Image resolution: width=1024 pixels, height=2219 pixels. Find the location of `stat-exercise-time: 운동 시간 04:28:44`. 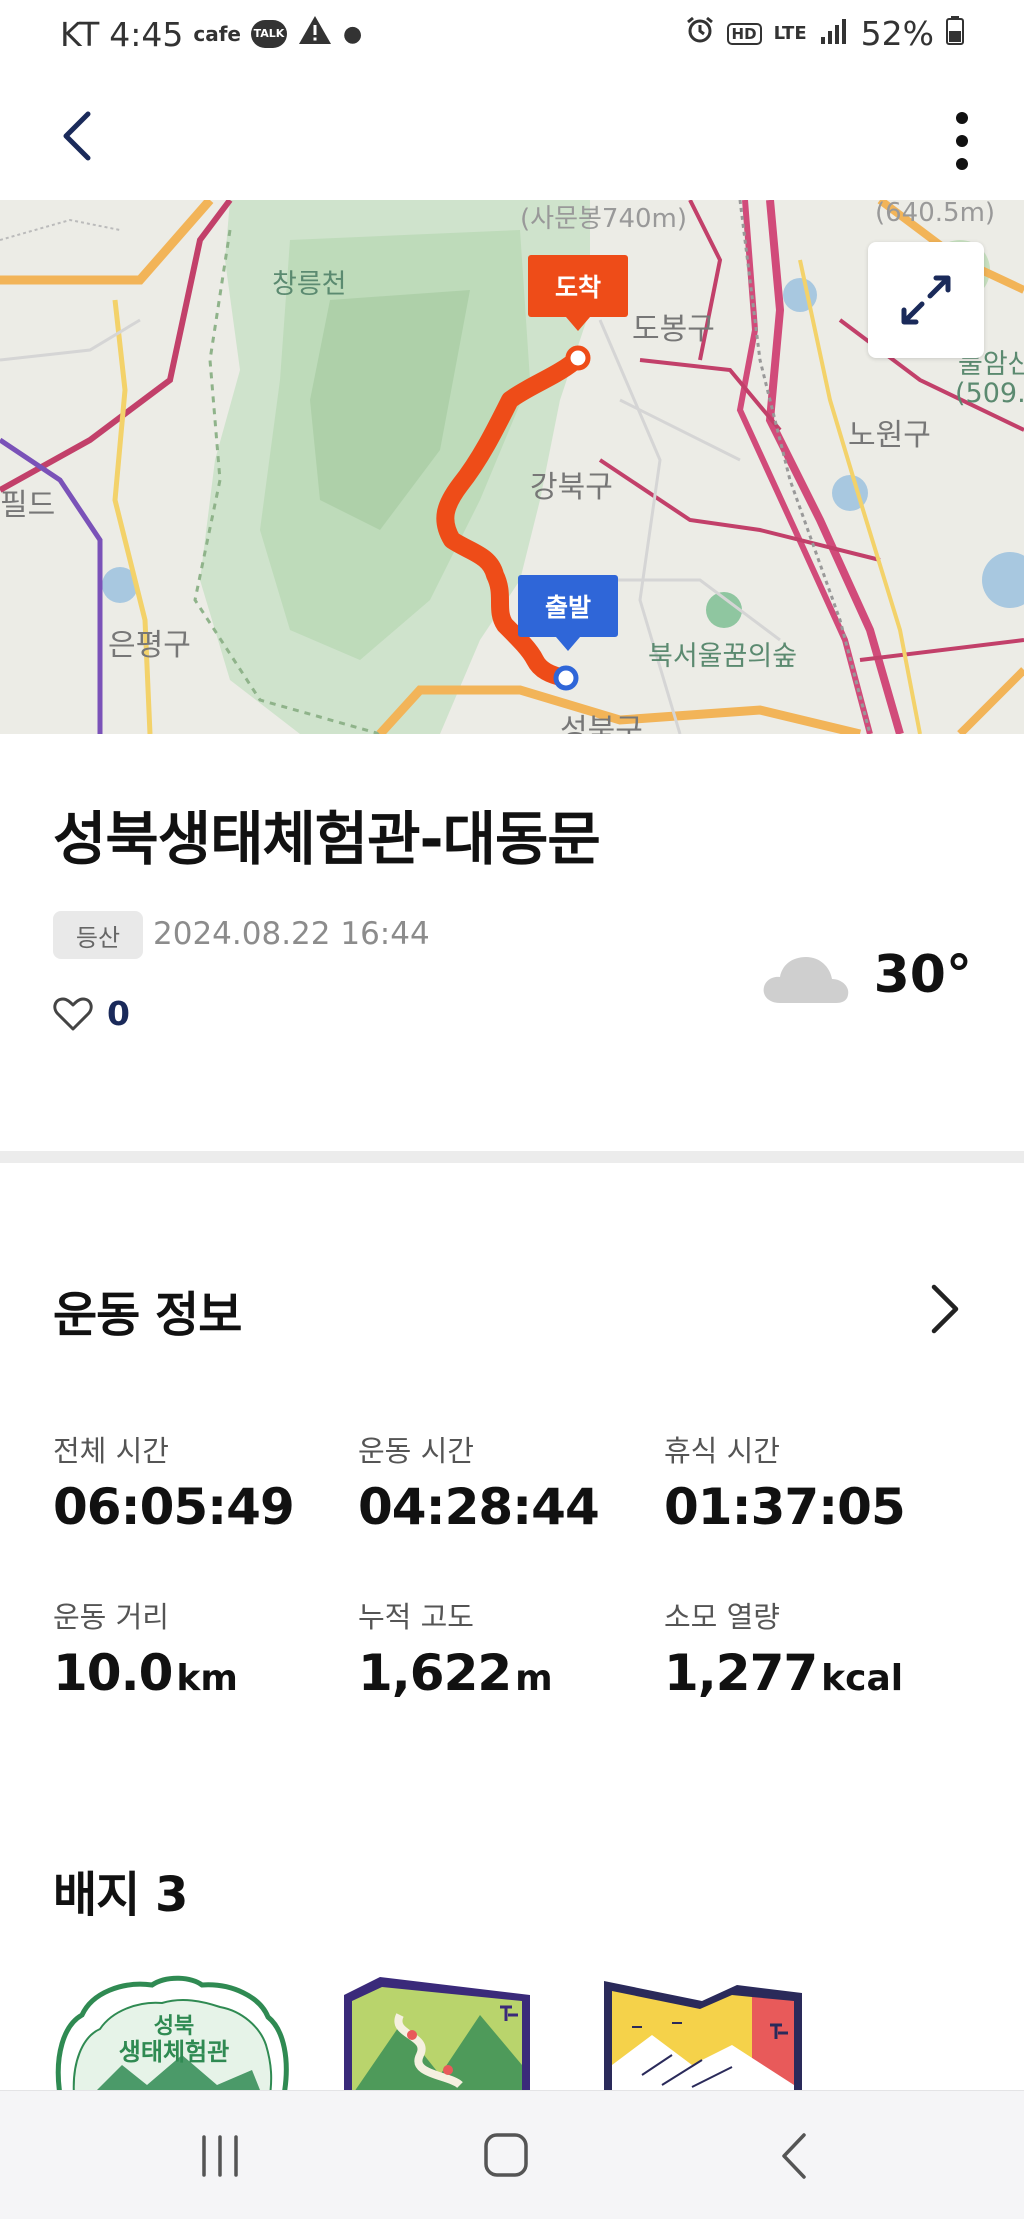

stat-exercise-time: 운동 시간 04:28:44 is located at coordinates (503, 1482).